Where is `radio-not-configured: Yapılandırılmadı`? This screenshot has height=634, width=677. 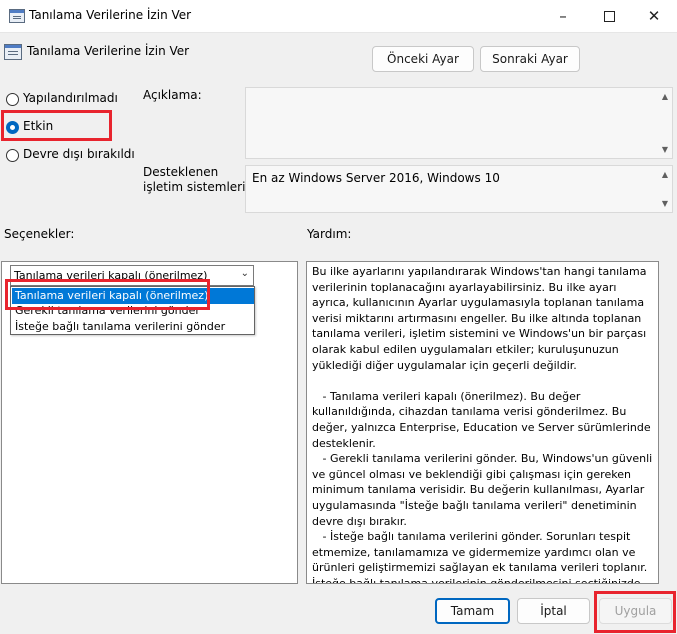
radio-not-configured: Yapılandırılmadı is located at coordinates (71, 100).